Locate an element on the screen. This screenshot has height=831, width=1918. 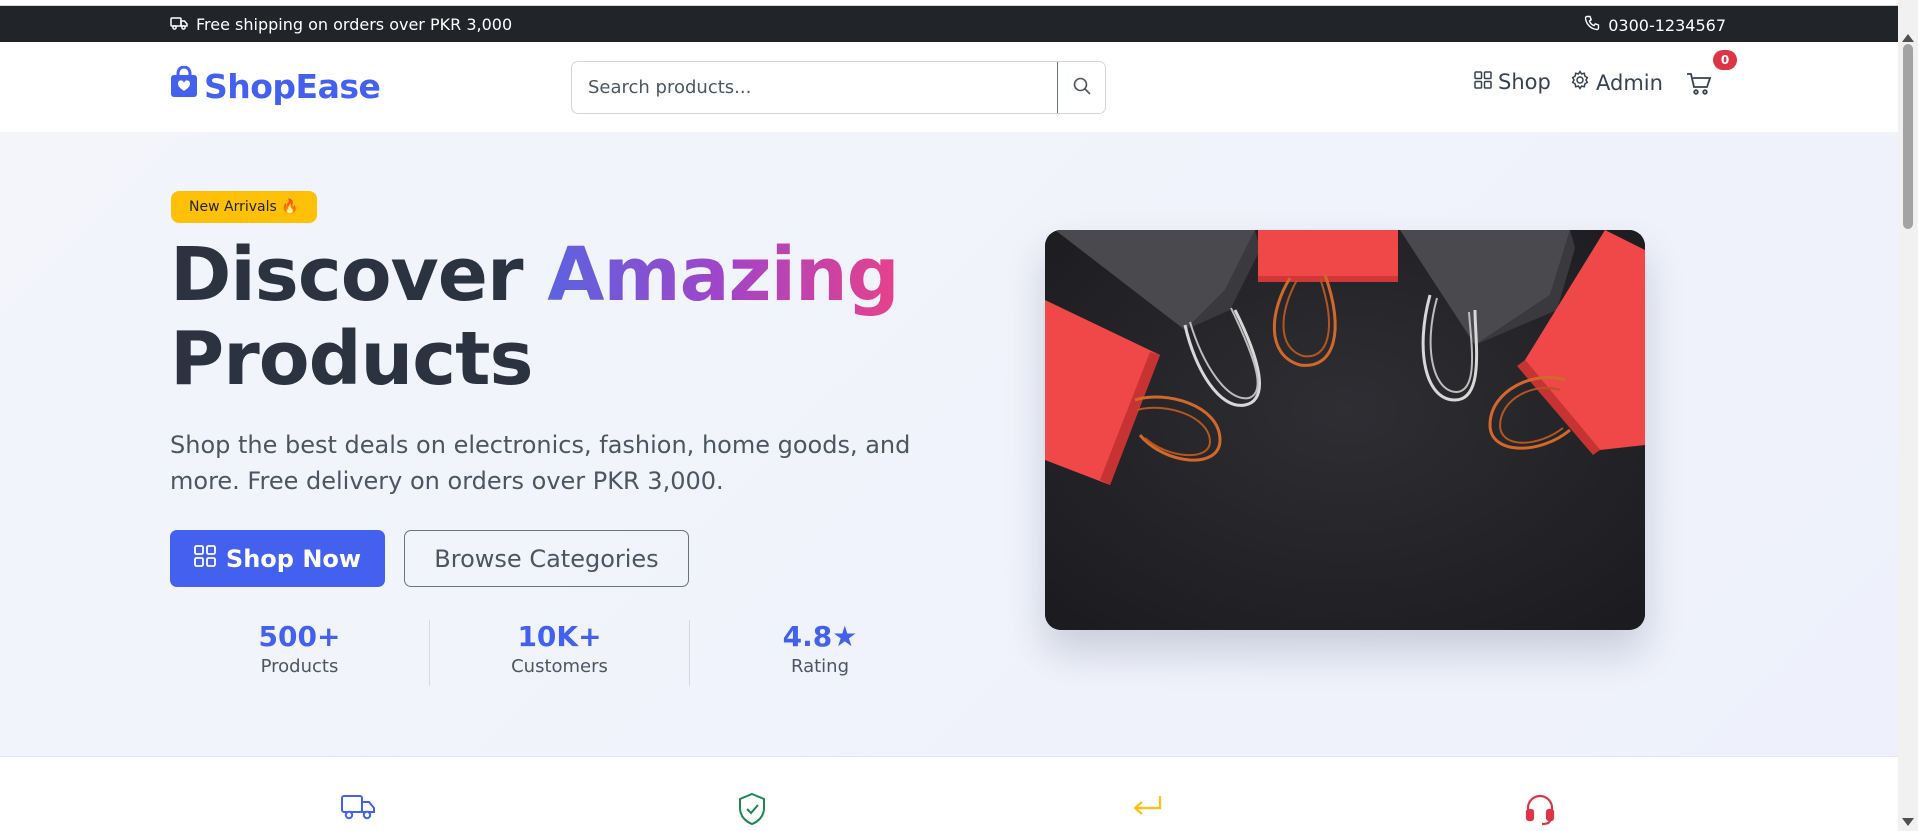
contact-phone: 0300-1234567 is located at coordinates (1655, 25).